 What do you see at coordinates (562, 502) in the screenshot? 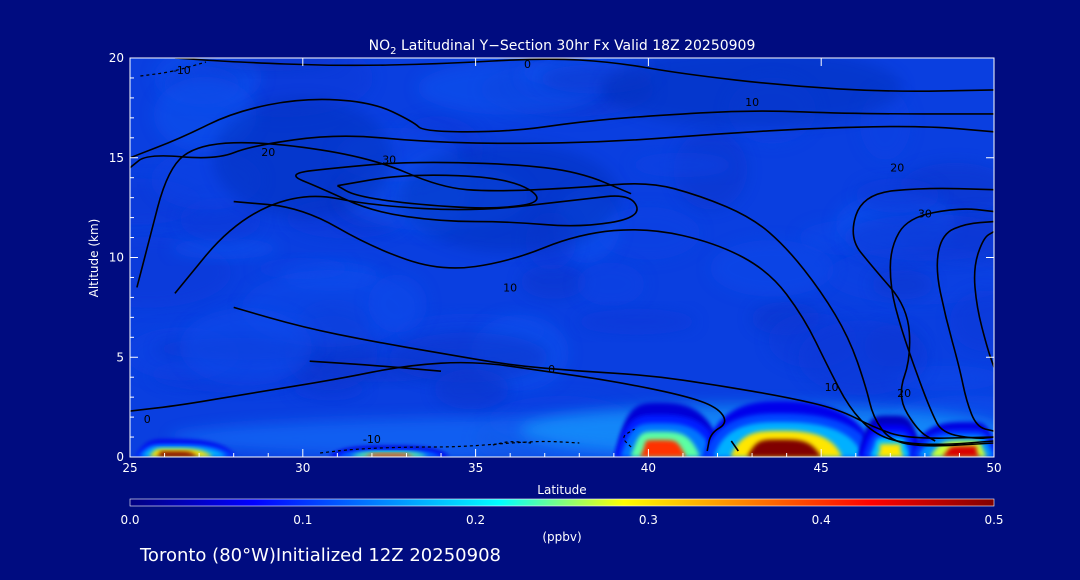
I see `colorbar` at bounding box center [562, 502].